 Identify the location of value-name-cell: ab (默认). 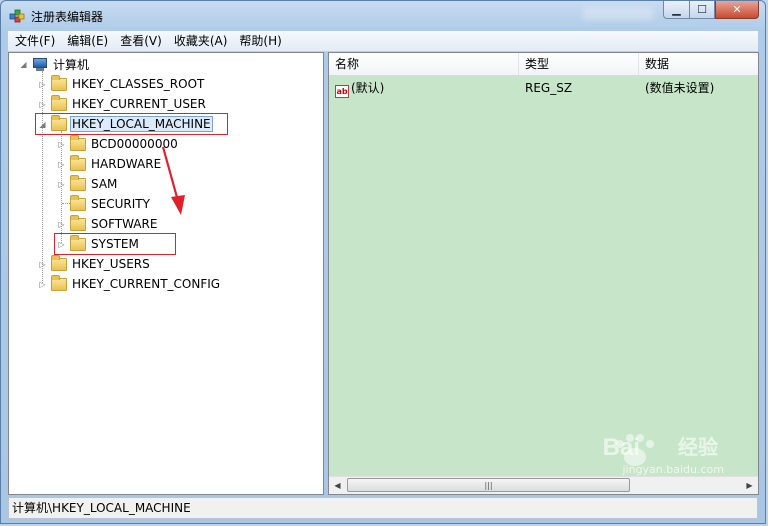
(356, 88).